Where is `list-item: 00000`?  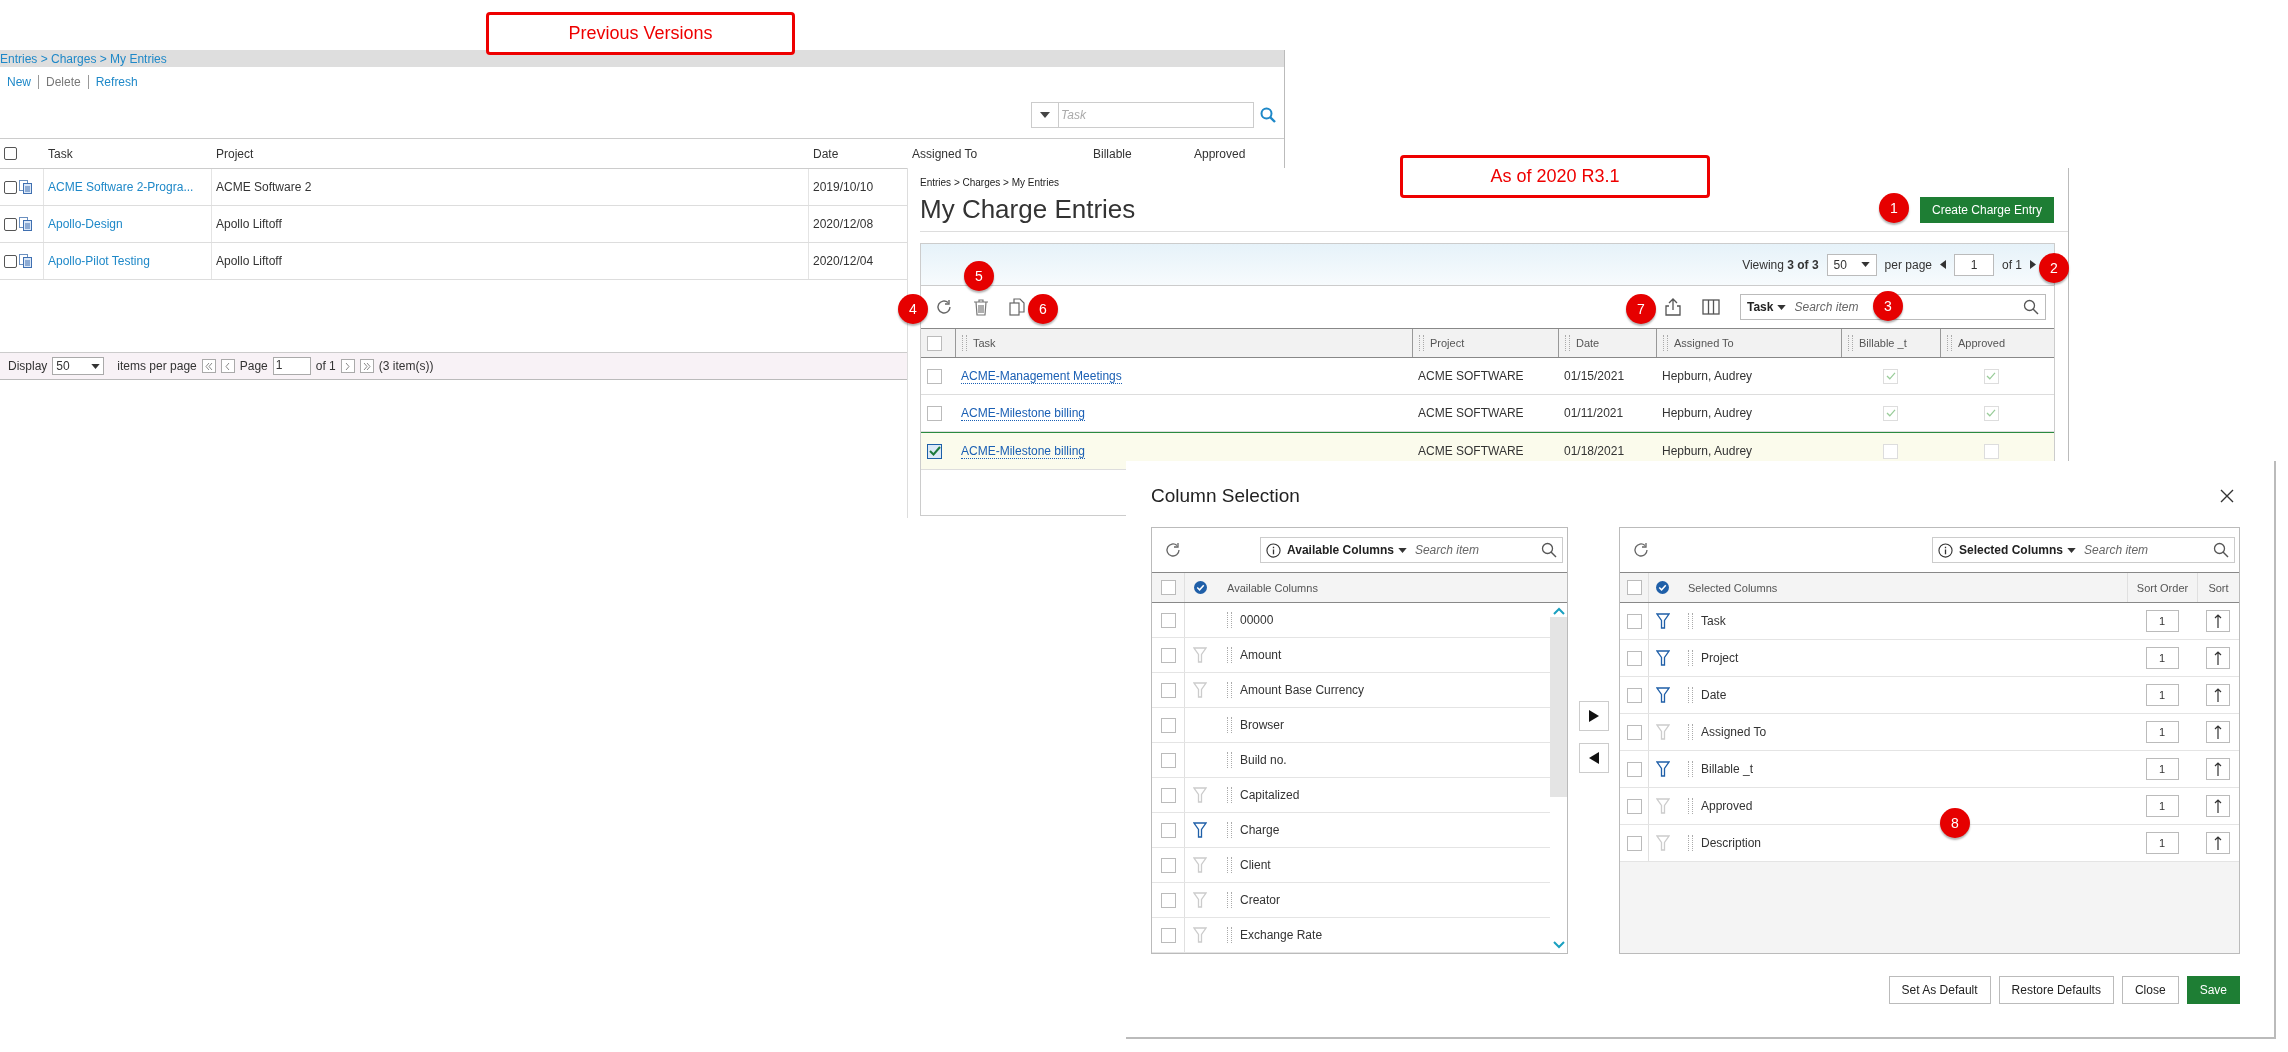
list-item: 00000 is located at coordinates (1351, 620).